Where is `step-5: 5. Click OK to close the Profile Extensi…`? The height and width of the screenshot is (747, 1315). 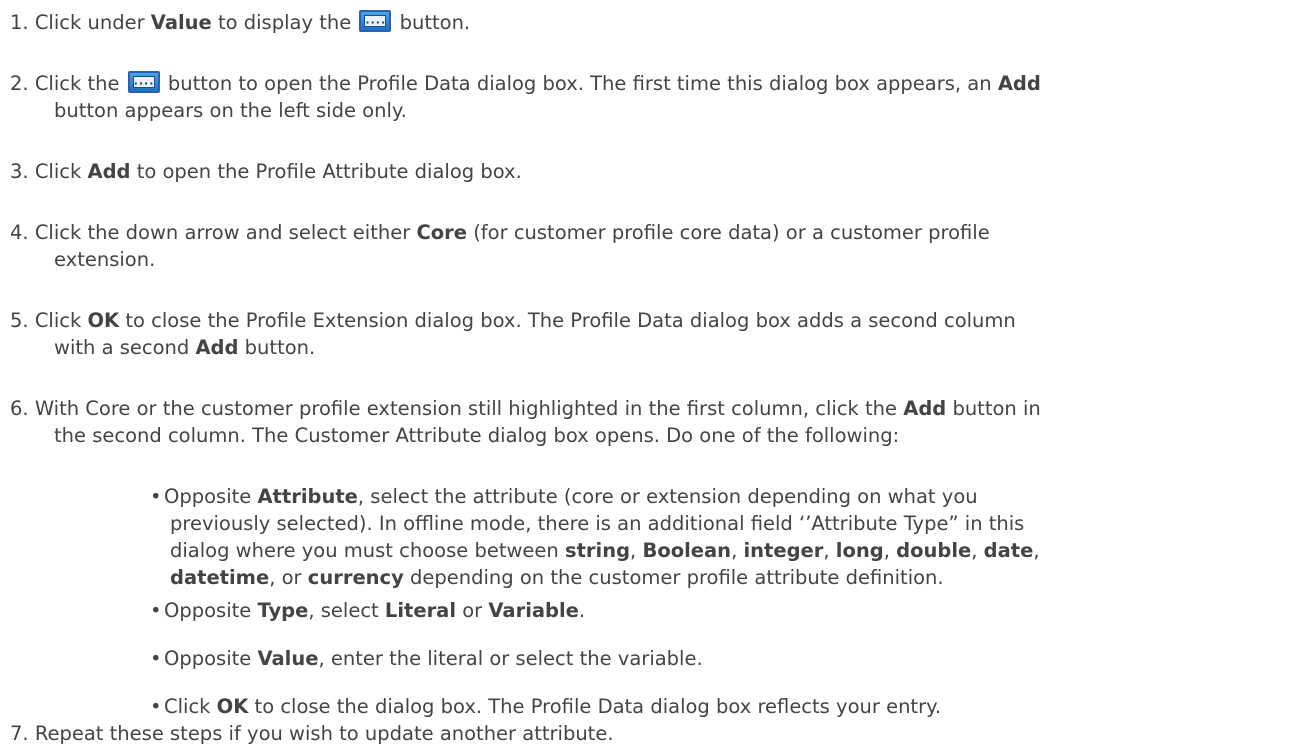
step-5: 5. Click OK to close the Profile Extensi… is located at coordinates (513, 334).